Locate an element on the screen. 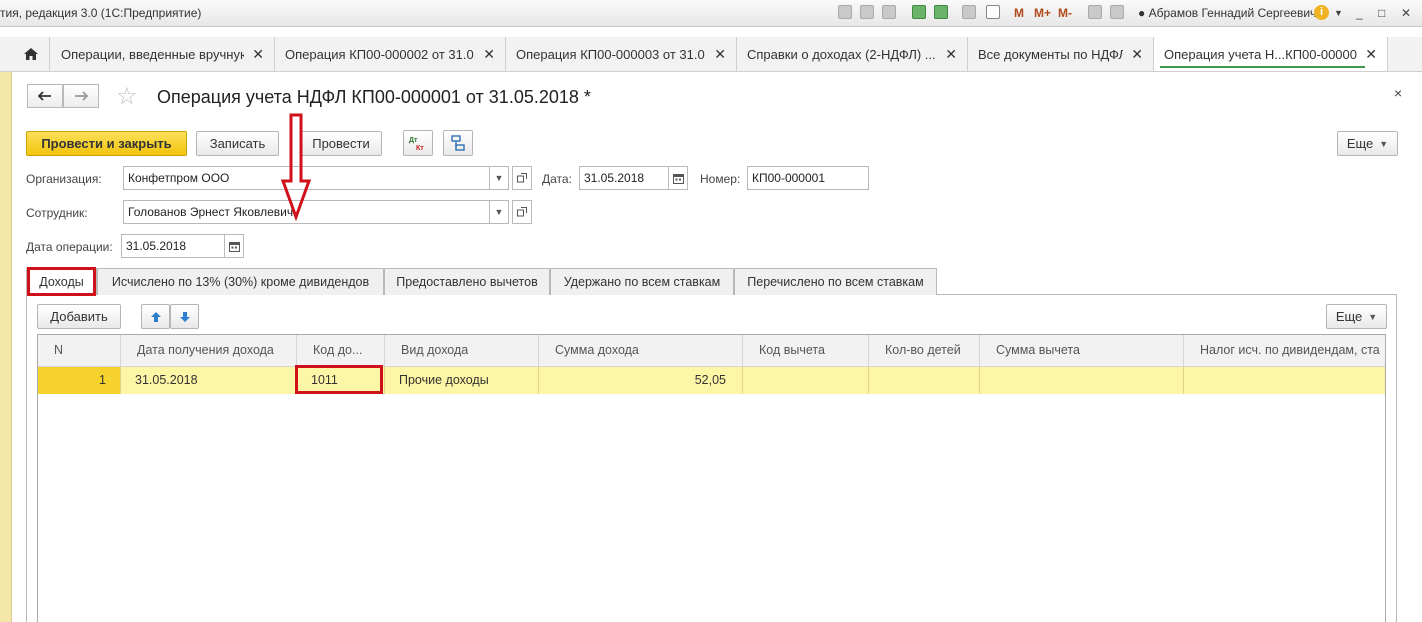 Image resolution: width=1422 pixels, height=622 pixels. open-icon is located at coordinates (522, 178).